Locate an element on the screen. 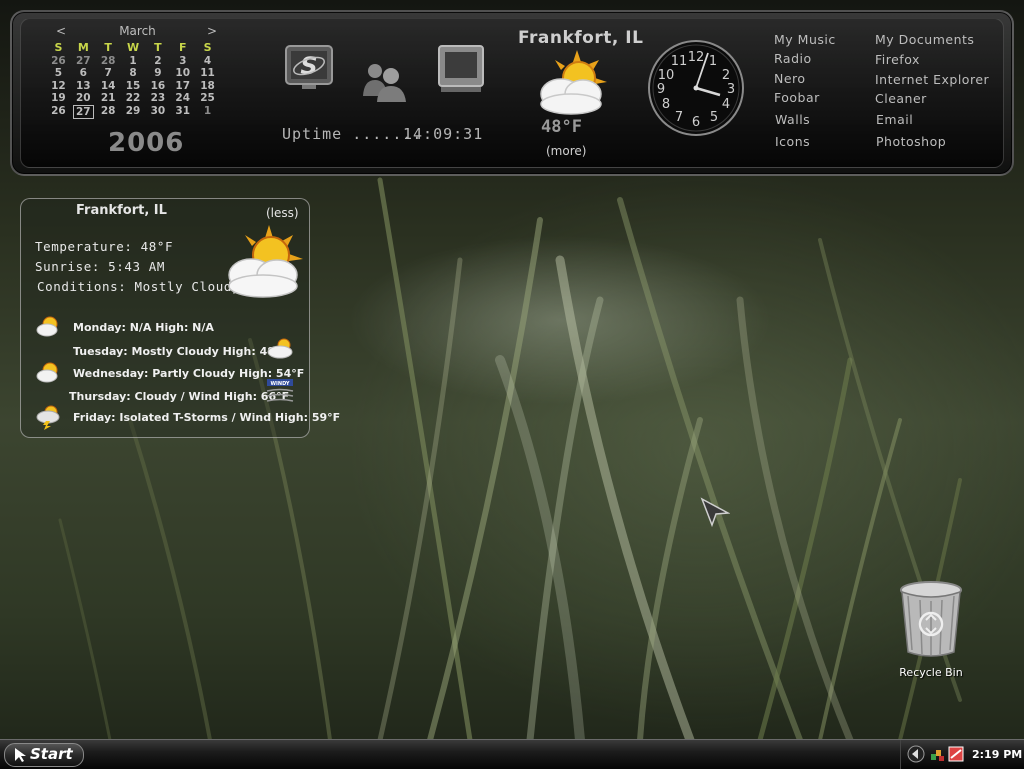  start-arrow-icon is located at coordinates (20, 755).